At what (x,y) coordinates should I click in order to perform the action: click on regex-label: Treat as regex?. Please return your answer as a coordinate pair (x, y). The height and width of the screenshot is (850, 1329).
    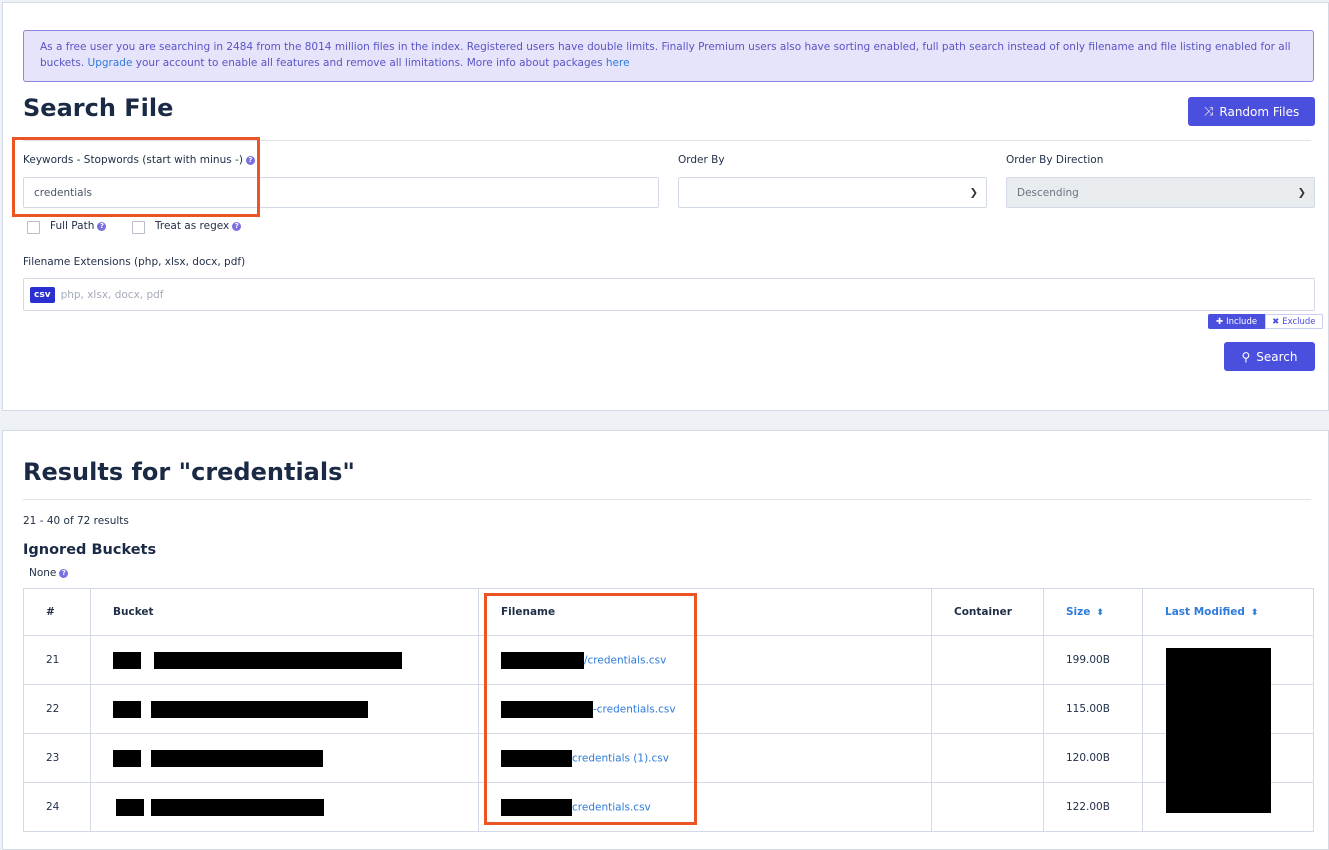
    Looking at the image, I should click on (198, 226).